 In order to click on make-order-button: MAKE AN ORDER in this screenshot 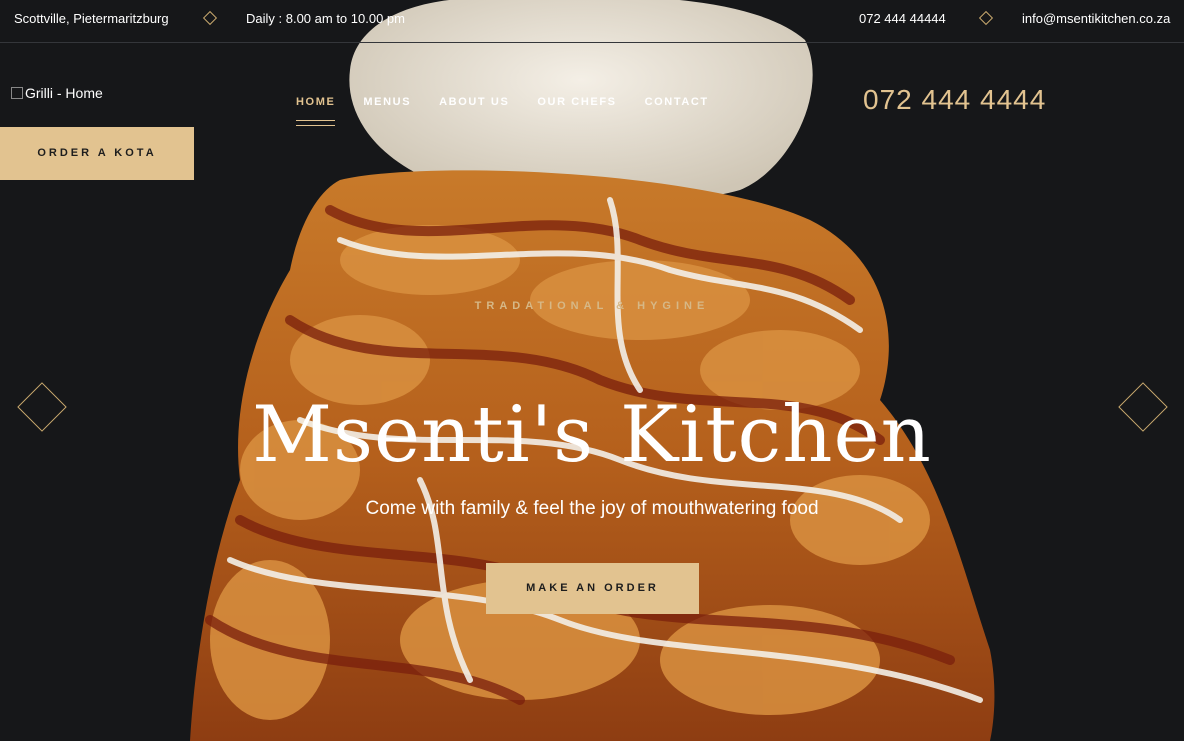, I will do `click(592, 588)`.